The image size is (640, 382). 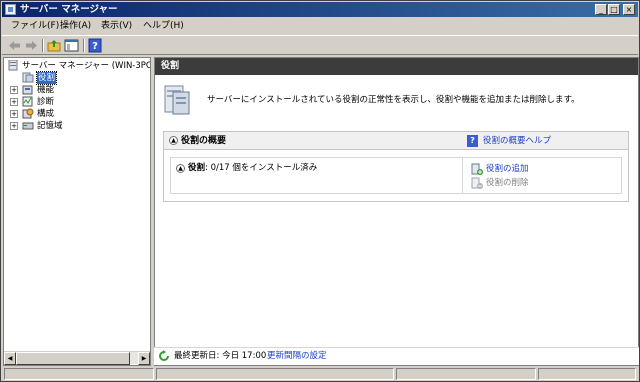 I want to click on server-manager-app-icon, so click(x=10, y=9).